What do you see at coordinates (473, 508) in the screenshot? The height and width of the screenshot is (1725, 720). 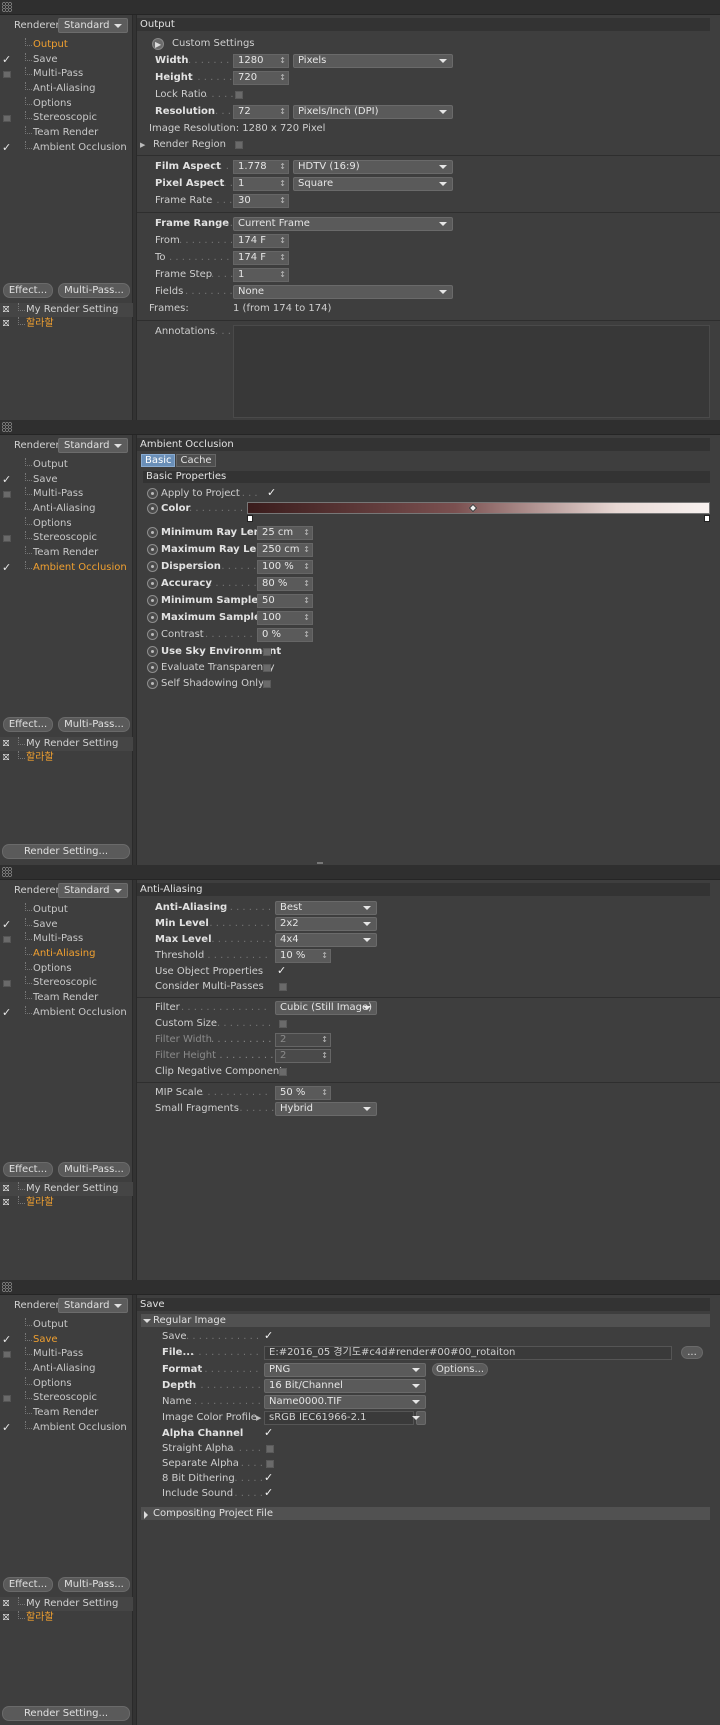 I see `gradient-midpoint-icon` at bounding box center [473, 508].